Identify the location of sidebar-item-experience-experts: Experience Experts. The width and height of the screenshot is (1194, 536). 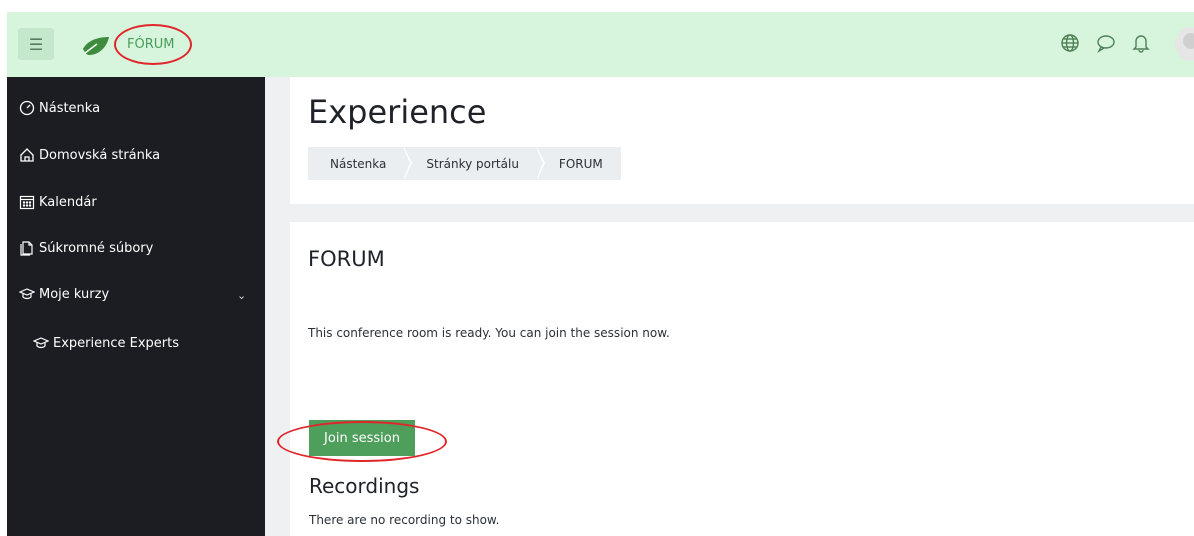
(106, 343).